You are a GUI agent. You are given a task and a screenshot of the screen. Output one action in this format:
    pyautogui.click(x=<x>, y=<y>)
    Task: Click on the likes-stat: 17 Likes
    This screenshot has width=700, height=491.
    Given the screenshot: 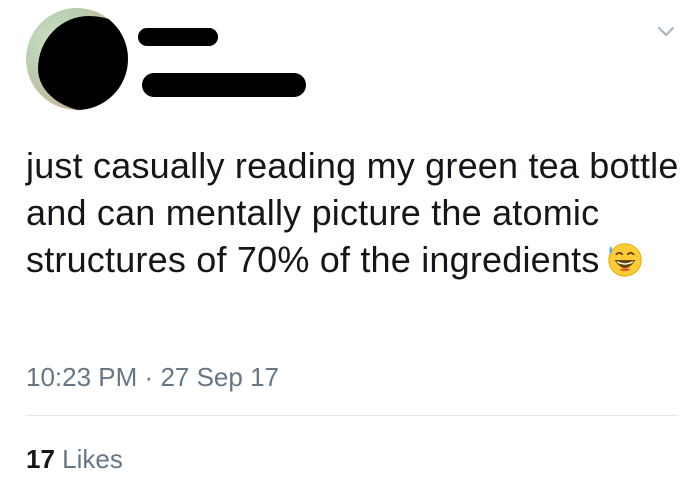 What is the action you would take?
    pyautogui.click(x=74, y=459)
    